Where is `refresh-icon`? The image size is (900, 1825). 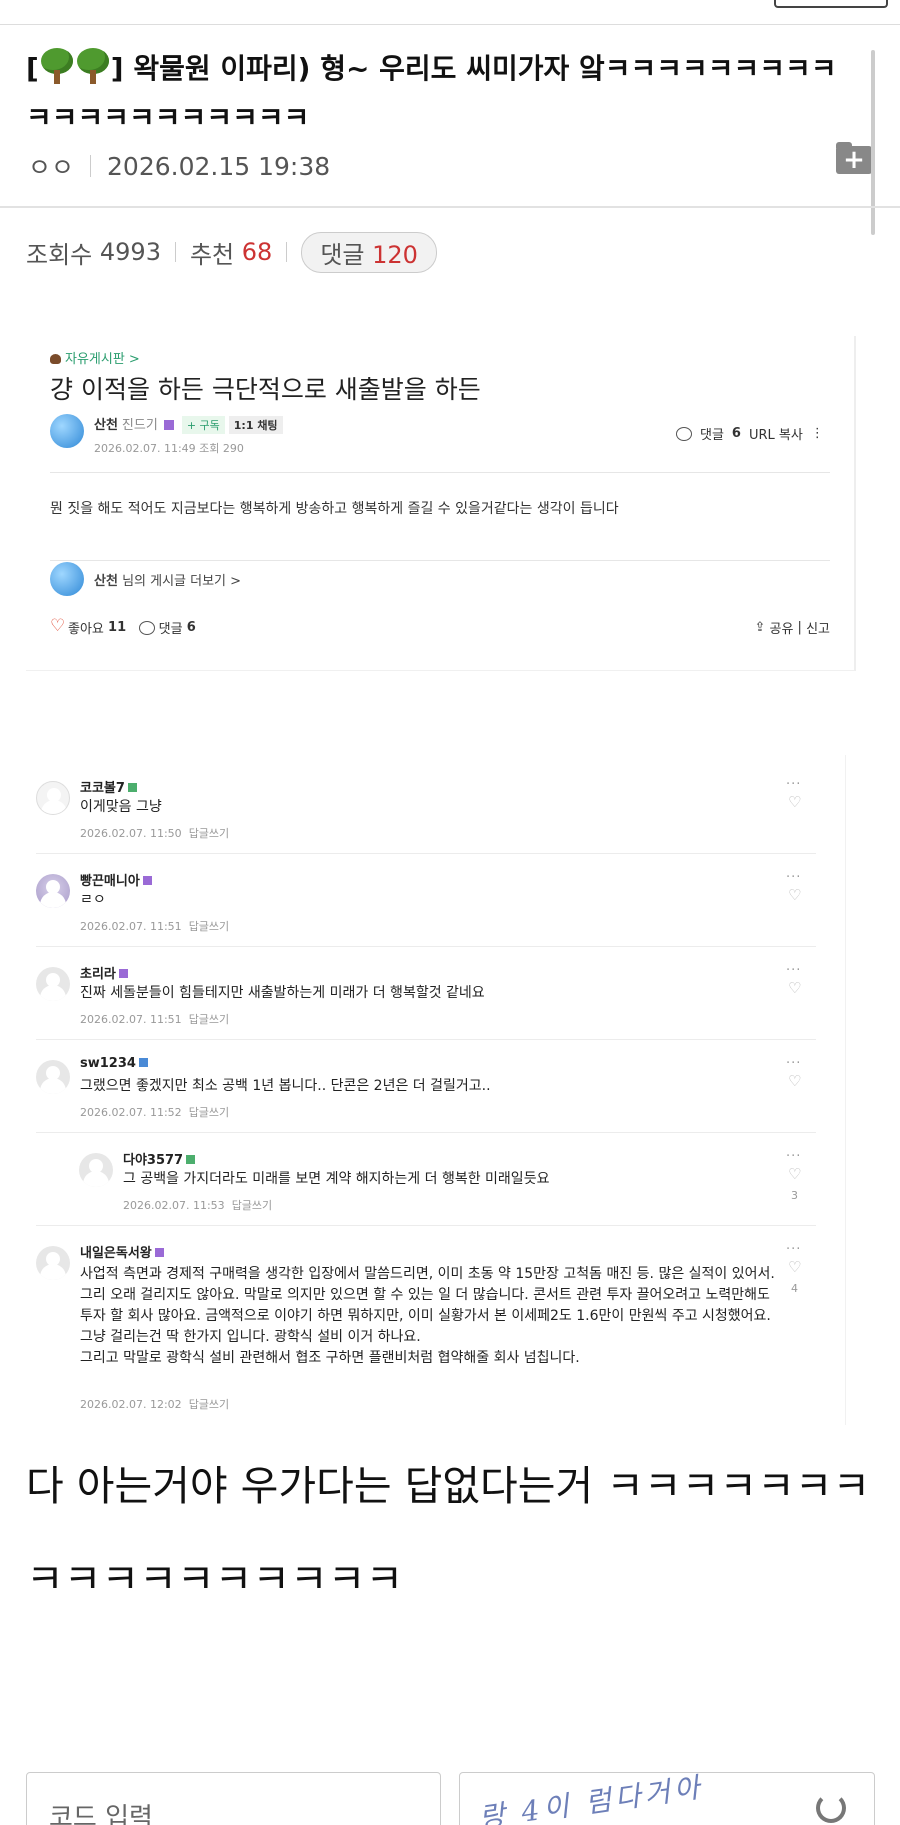
refresh-icon is located at coordinates (831, 1808).